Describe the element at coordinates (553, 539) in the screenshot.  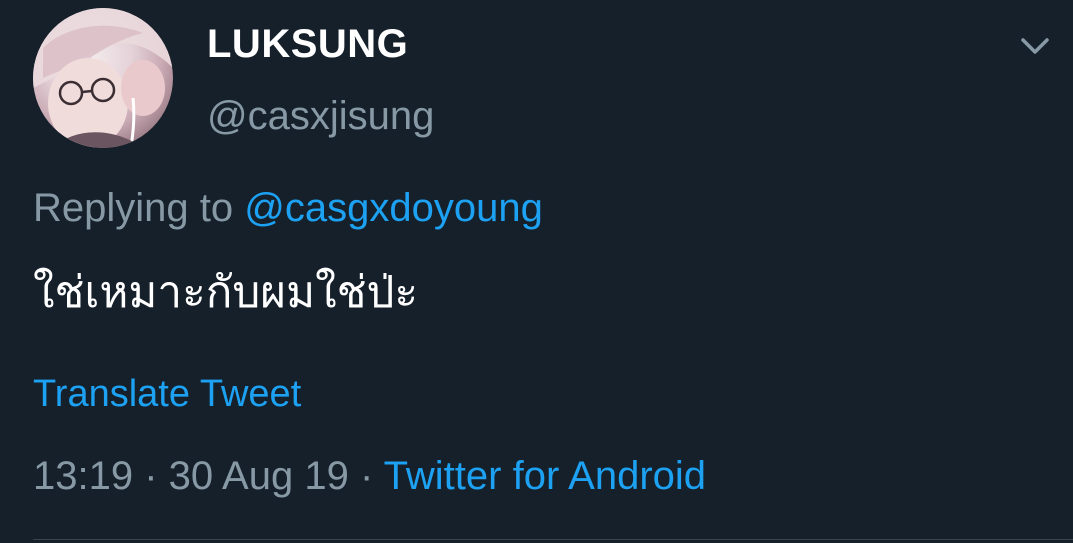
I see `divider` at that location.